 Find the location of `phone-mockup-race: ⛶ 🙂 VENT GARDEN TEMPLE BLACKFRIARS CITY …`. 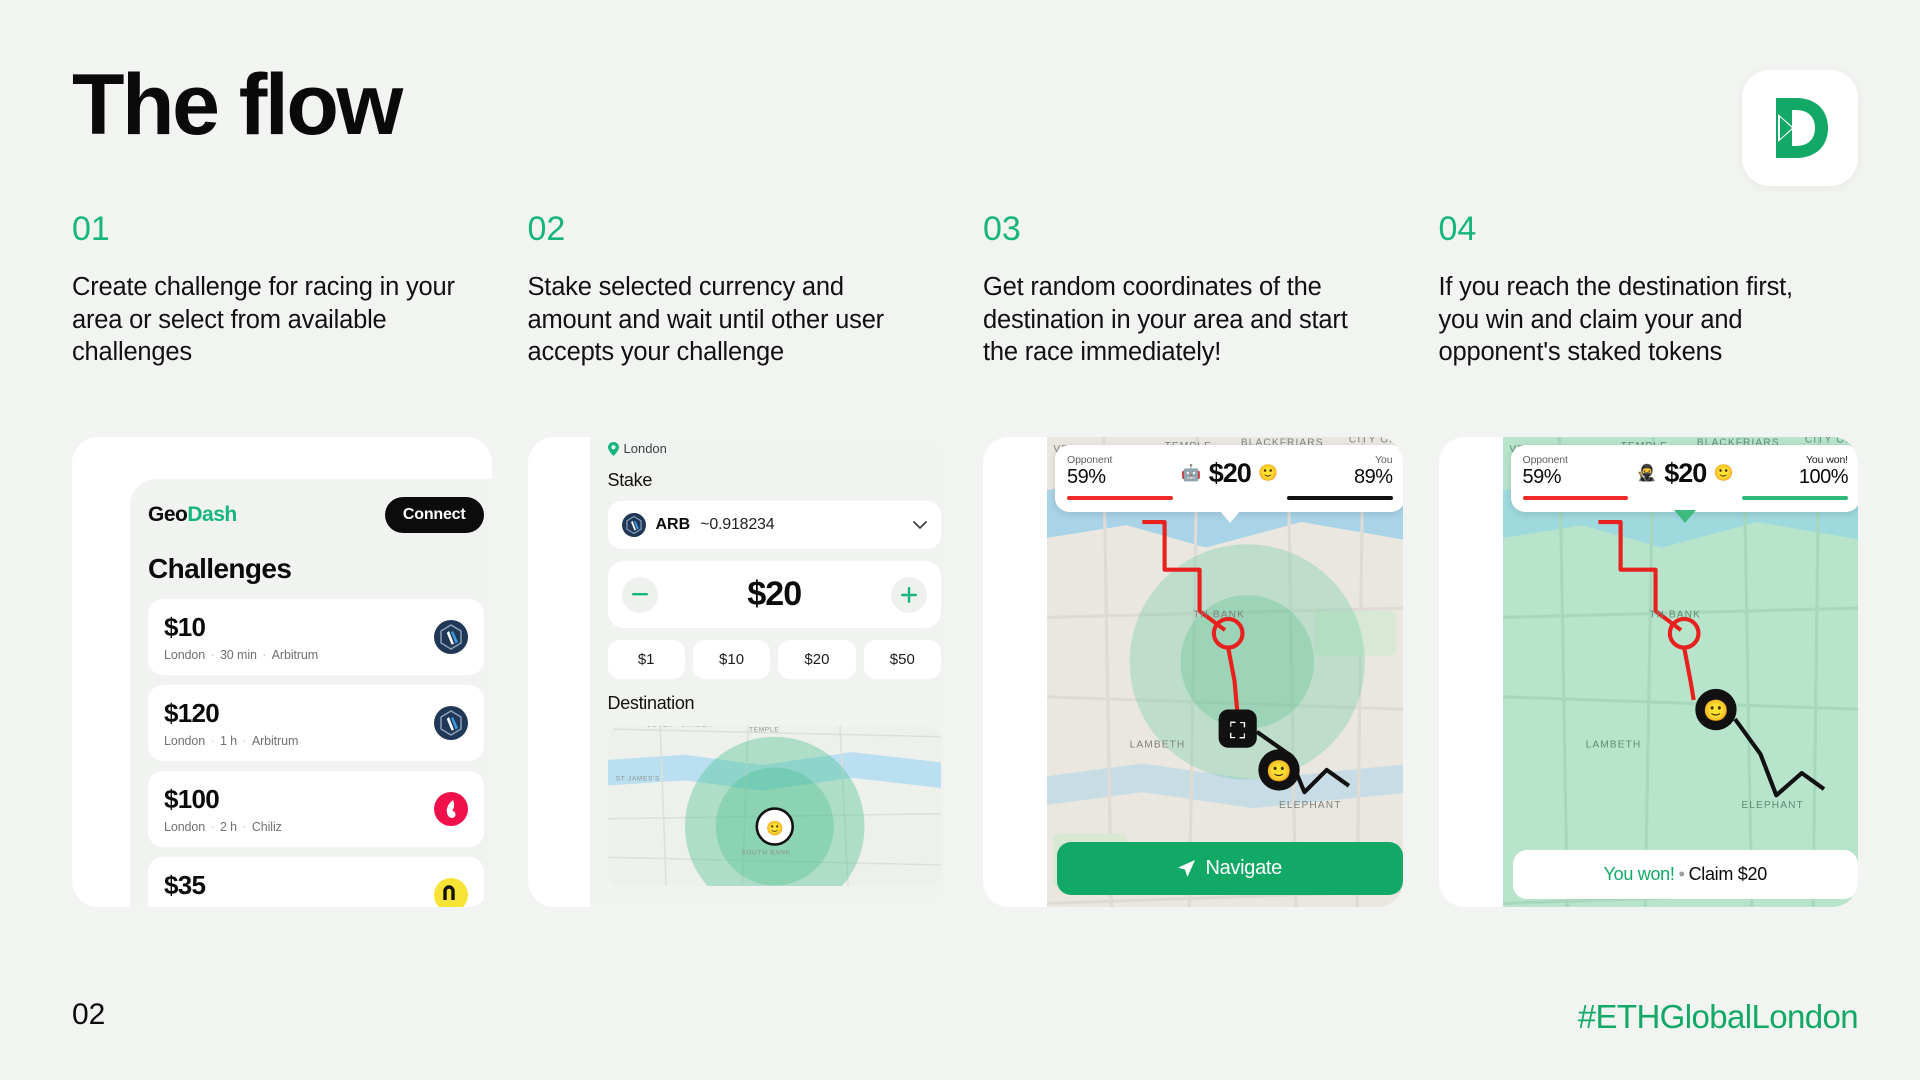

phone-mockup-race: ⛶ 🙂 VENT GARDEN TEMPLE BLACKFRIARS CITY … is located at coordinates (1193, 672).